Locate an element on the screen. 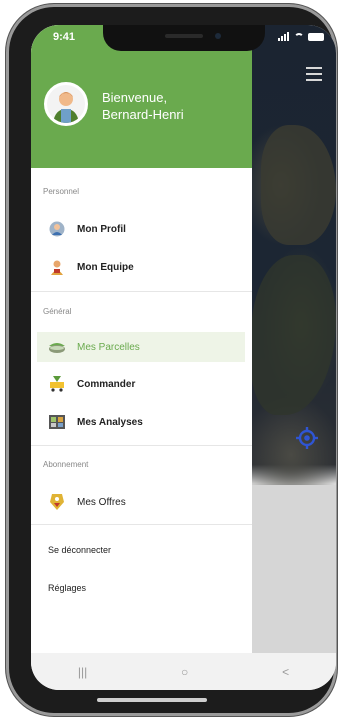 The image size is (343, 721). menu-icon is located at coordinates (314, 76).